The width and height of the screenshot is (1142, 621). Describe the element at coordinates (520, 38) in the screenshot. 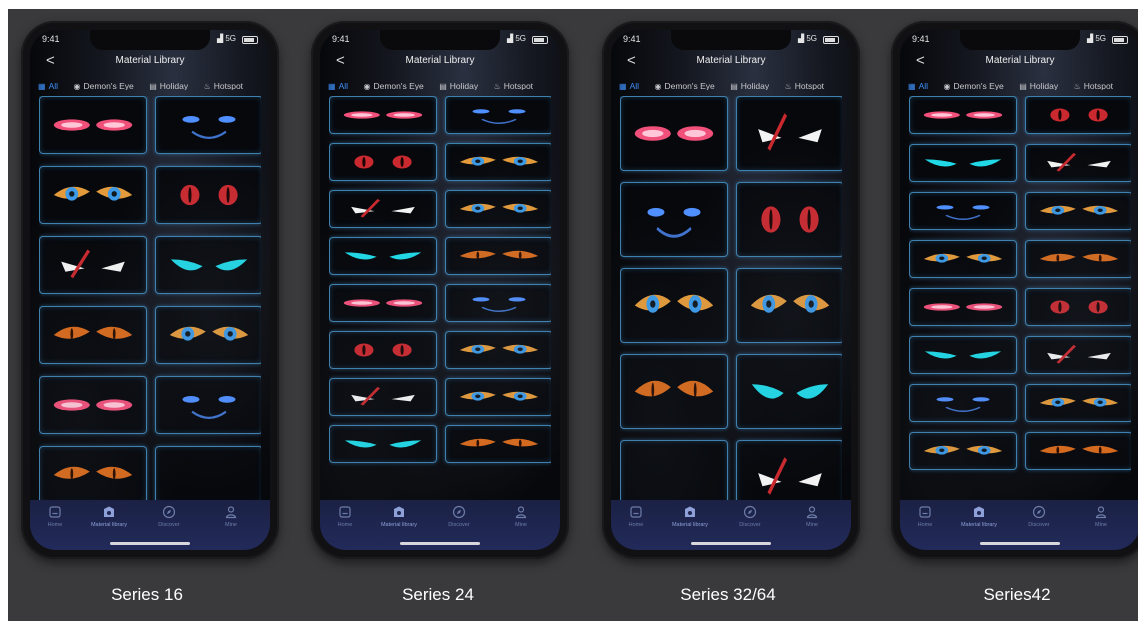

I see `network-type: 5G` at that location.